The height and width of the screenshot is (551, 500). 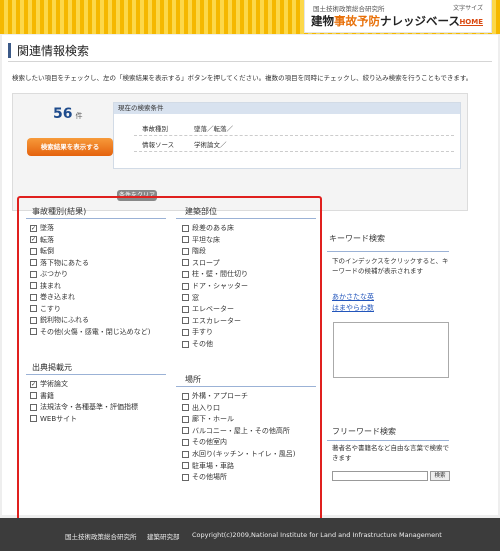 I want to click on institute-name: 国土技術政策総合研究所, so click(x=349, y=9).